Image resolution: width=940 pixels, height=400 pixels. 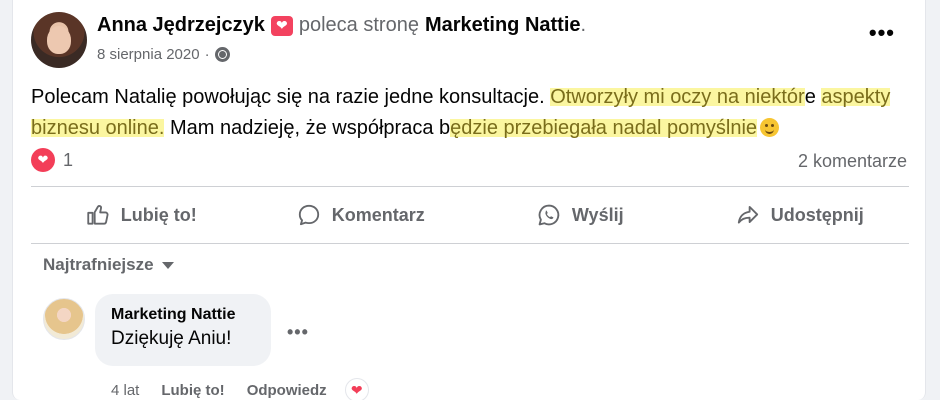 I want to click on comment-like-button: Lubię to!, so click(x=192, y=390).